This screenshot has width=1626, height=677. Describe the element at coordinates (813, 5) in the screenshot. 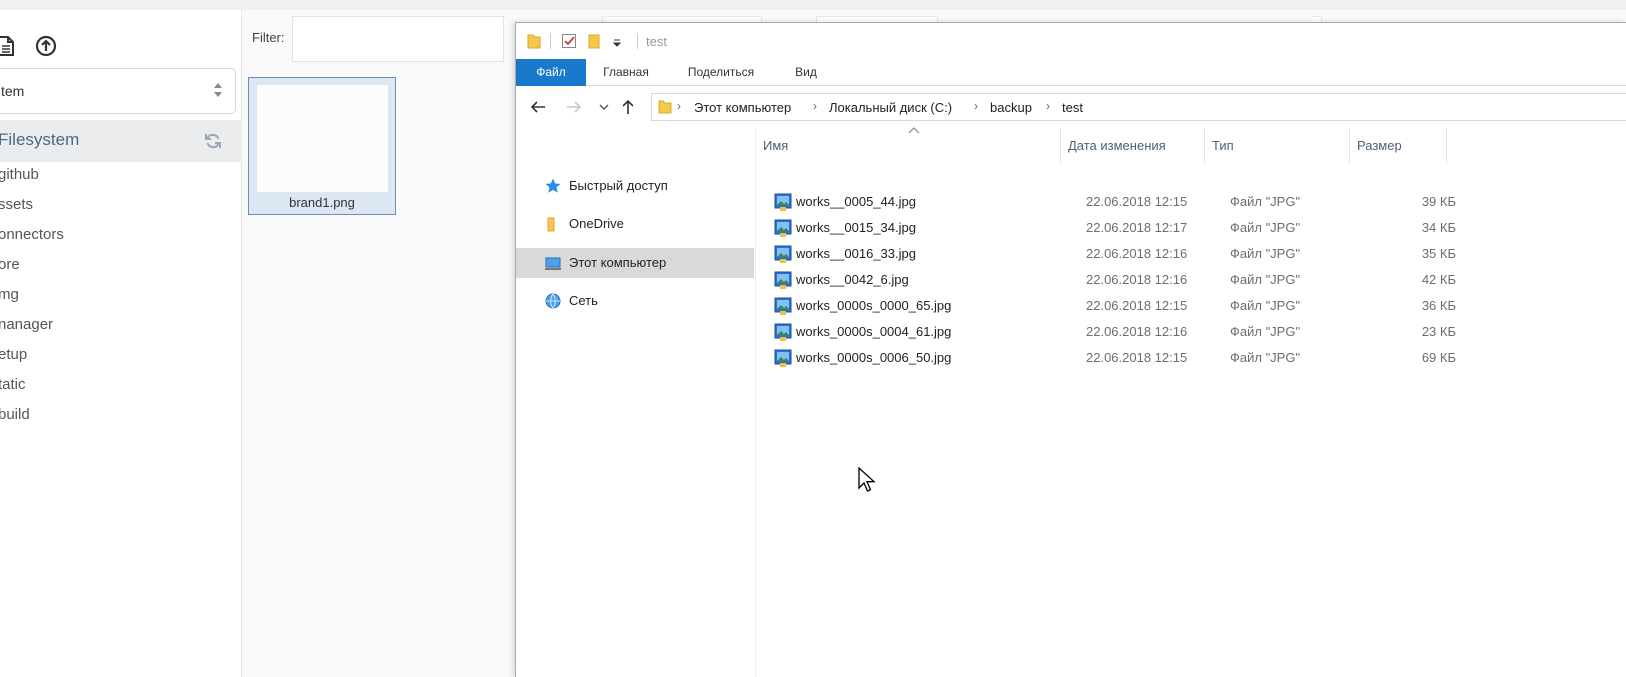

I see `app-top-strip` at that location.